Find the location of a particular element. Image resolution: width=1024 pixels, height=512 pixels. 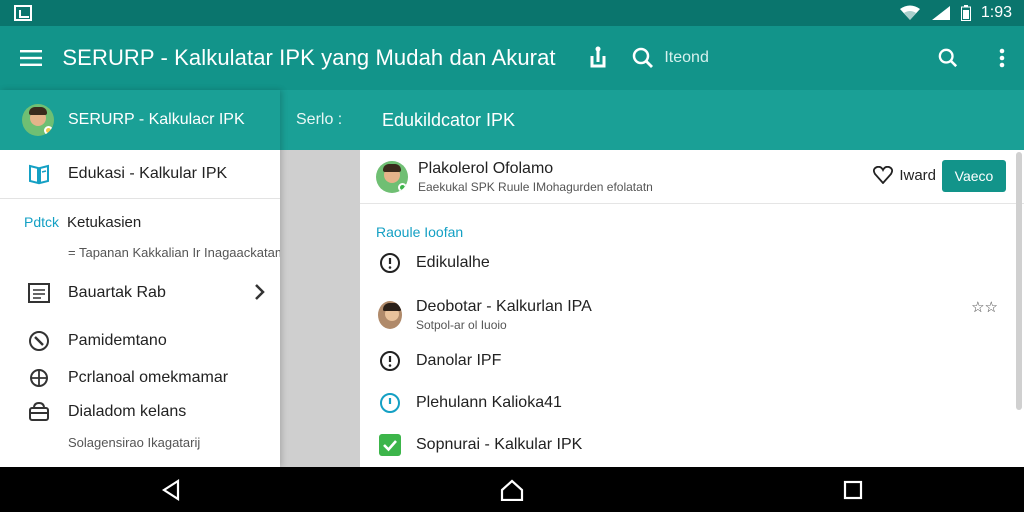

drawer-header: SERURP - Kalkulacr IPK is located at coordinates (140, 120).